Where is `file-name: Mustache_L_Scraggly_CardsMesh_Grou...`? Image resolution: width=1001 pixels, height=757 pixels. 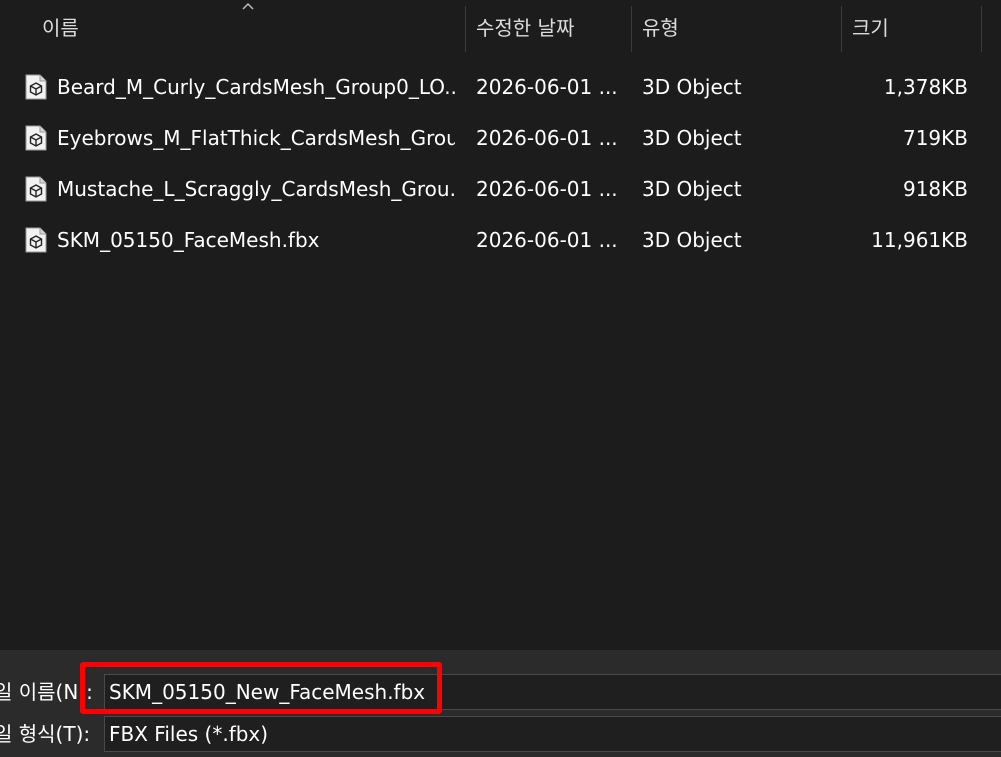 file-name: Mustache_L_Scraggly_CardsMesh_Grou... is located at coordinates (256, 189).